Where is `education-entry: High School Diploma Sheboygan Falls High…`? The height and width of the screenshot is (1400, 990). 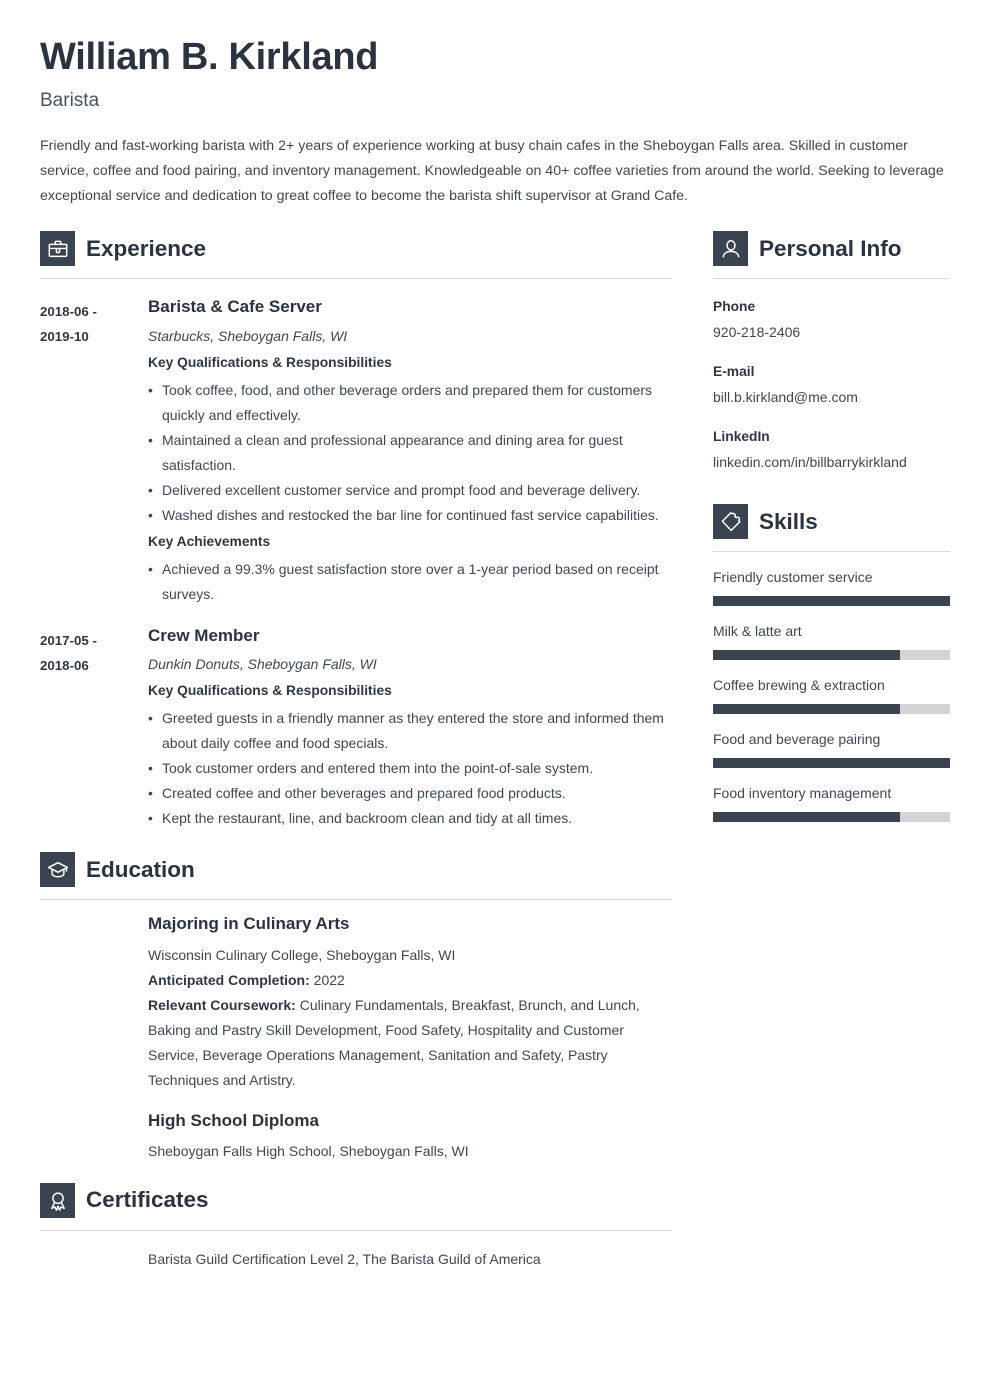
education-entry: High School Diploma Sheboygan Falls High… is located at coordinates (410, 1137).